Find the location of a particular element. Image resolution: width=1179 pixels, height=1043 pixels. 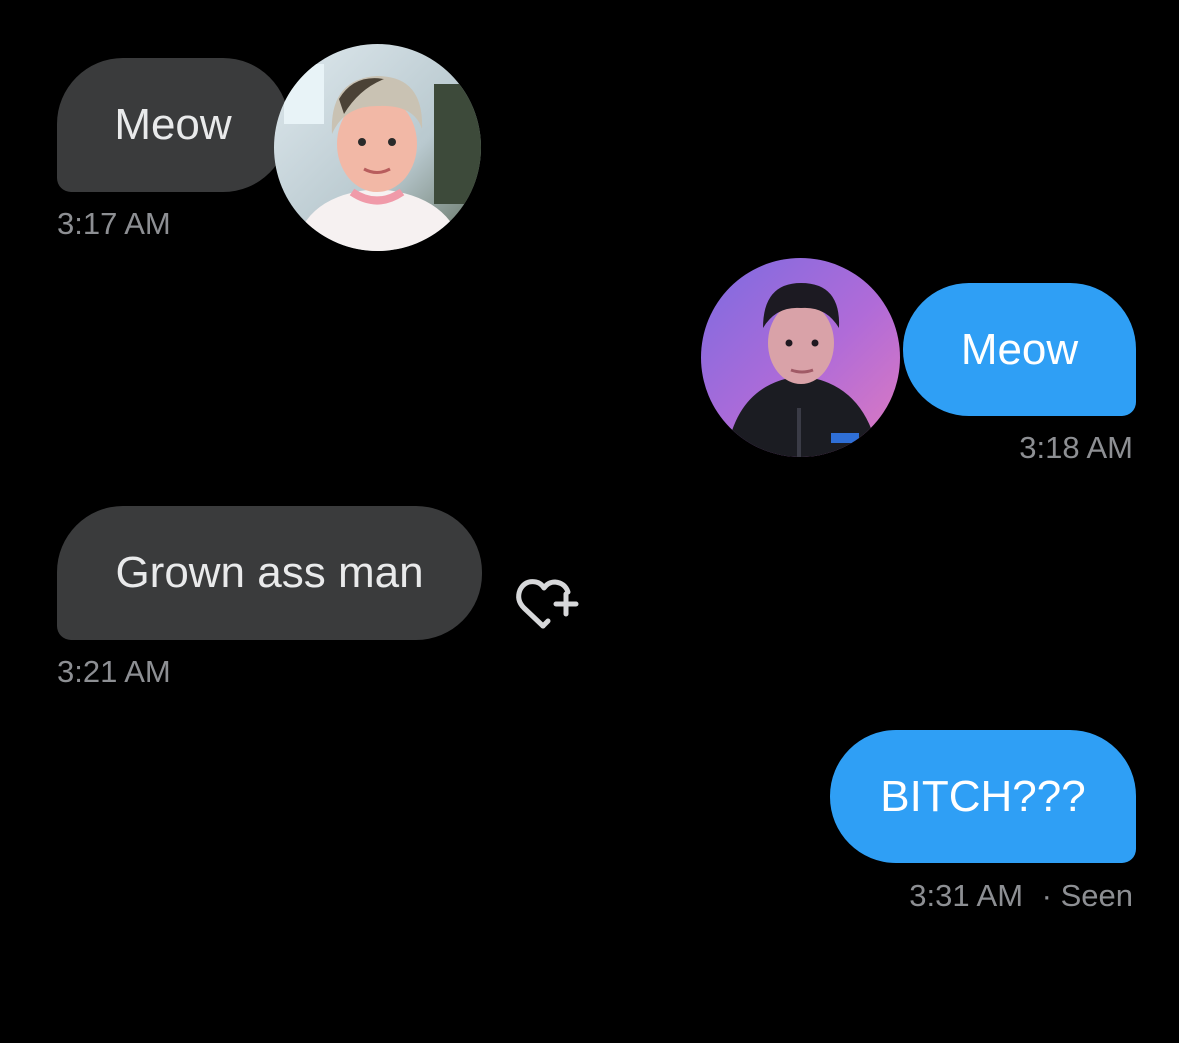

message-bubble-incoming: Grown ass man is located at coordinates (269, 573).